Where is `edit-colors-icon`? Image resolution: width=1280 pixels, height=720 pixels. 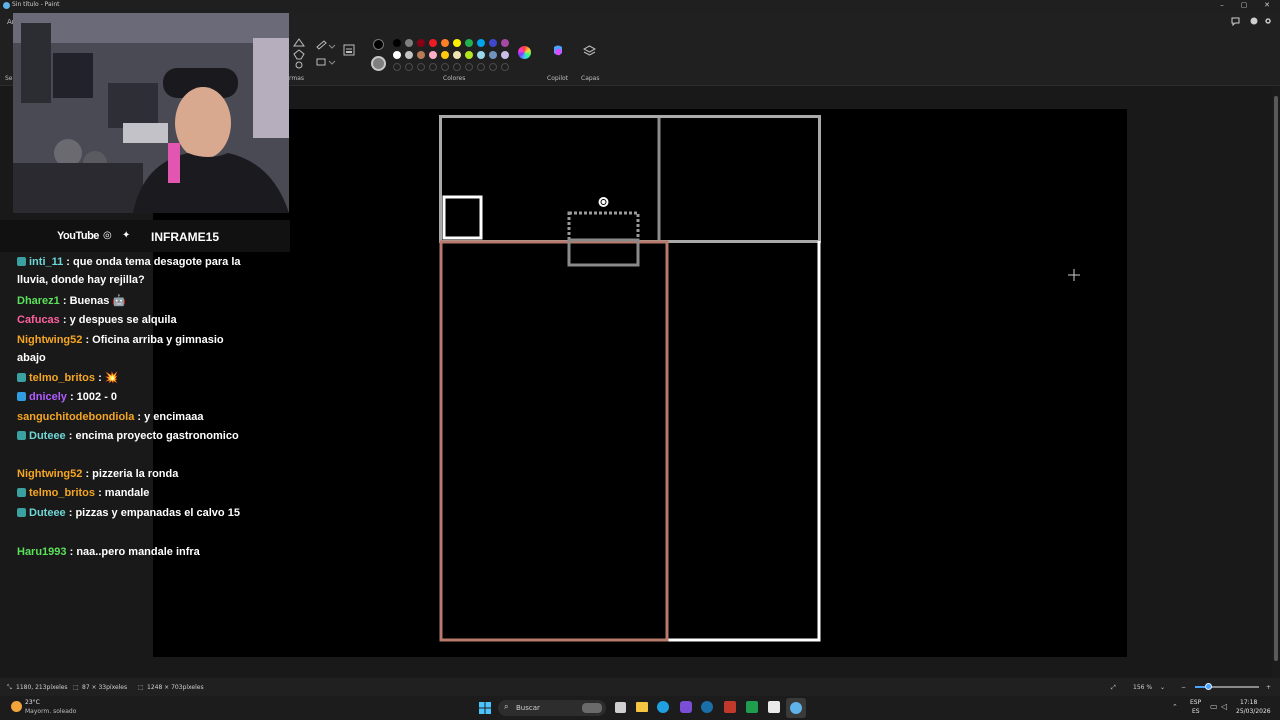
edit-colors-icon is located at coordinates (524, 52).